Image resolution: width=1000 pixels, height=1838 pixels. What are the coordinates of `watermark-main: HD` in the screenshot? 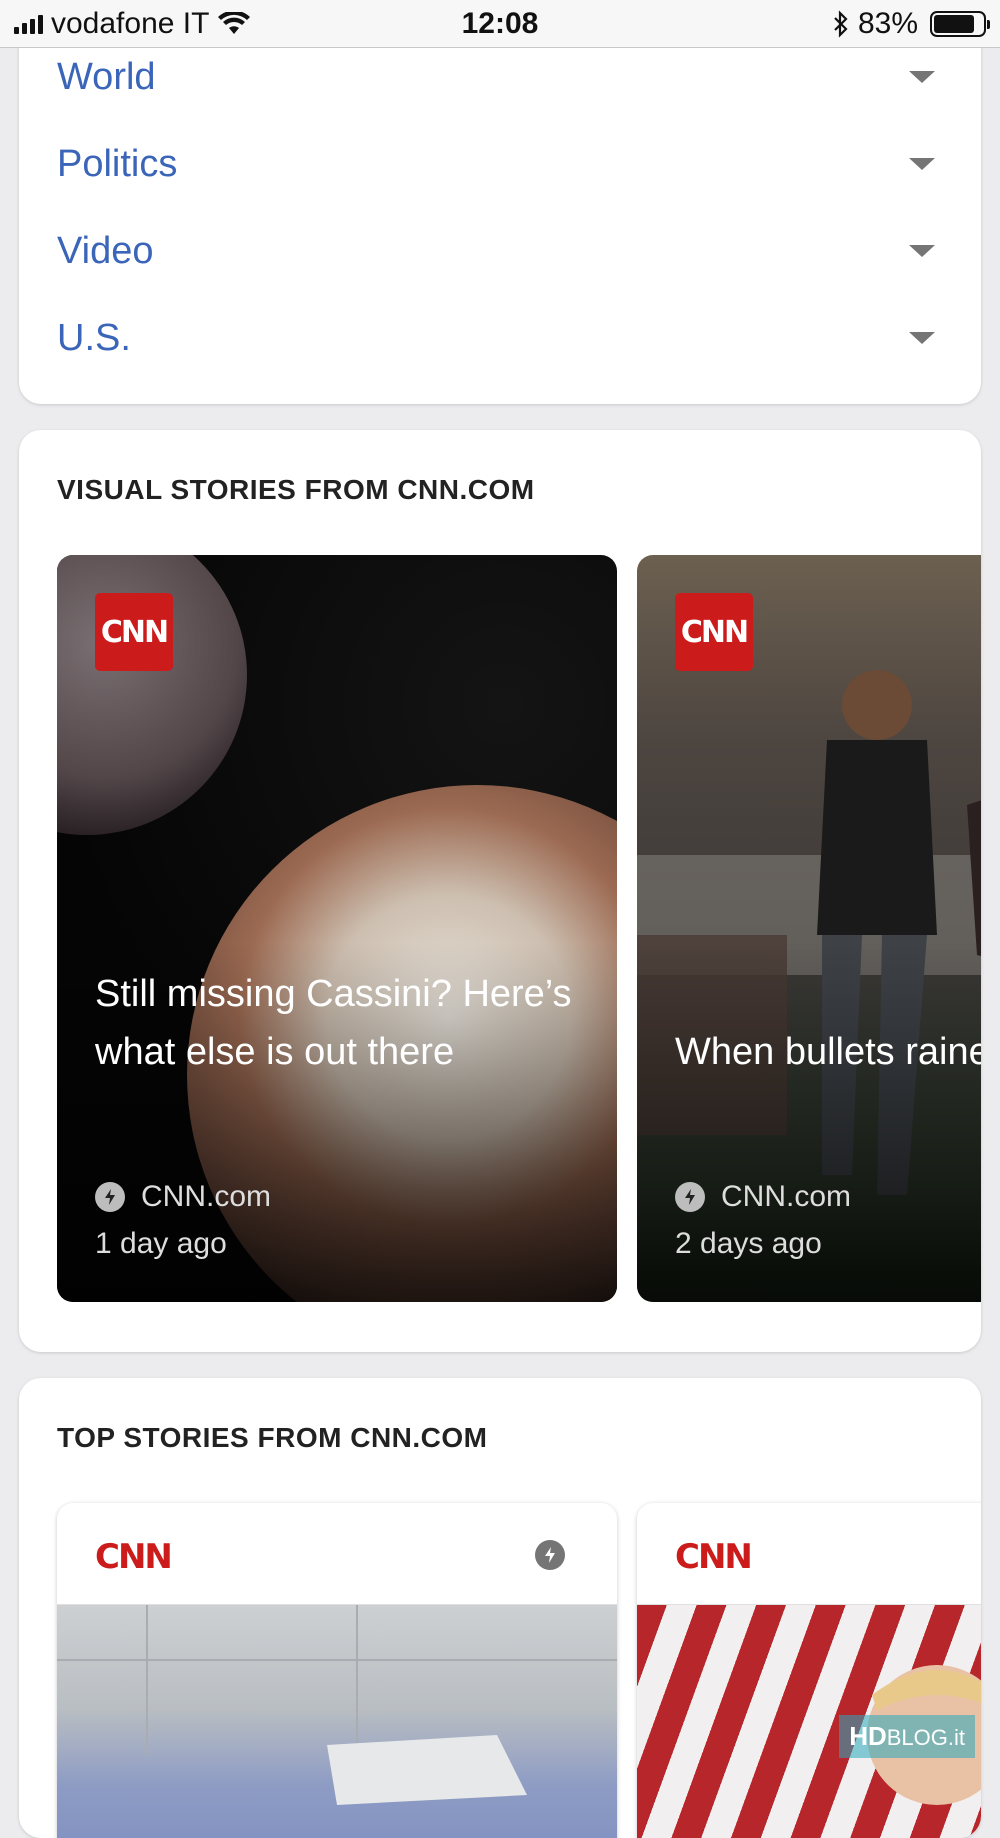 It's located at (868, 1736).